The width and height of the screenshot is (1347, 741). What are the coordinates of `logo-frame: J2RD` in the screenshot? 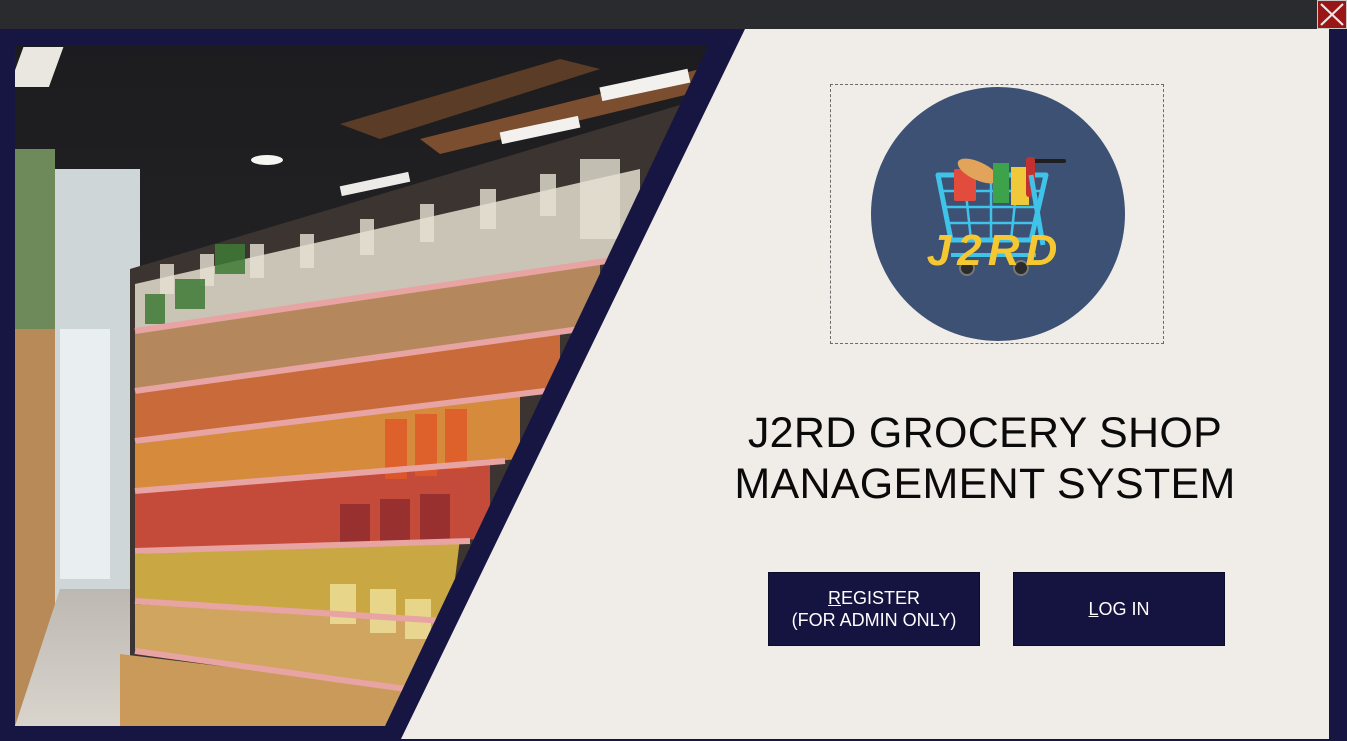 It's located at (997, 214).